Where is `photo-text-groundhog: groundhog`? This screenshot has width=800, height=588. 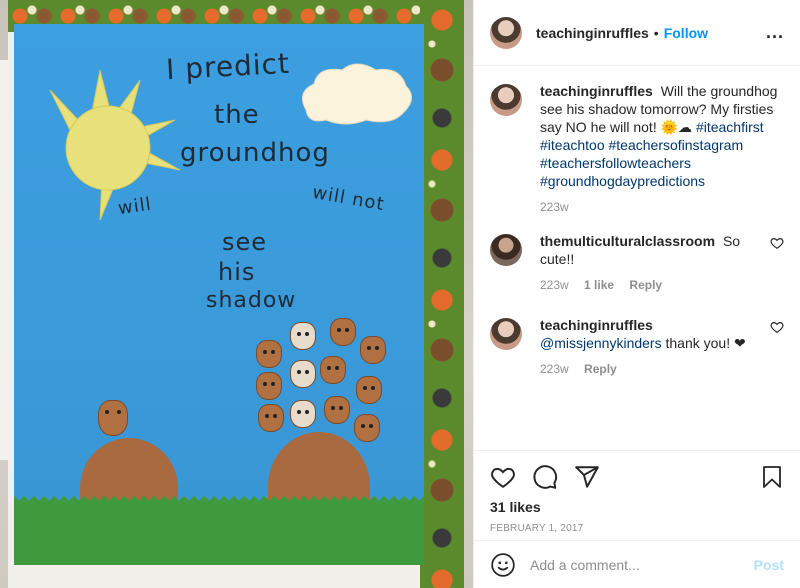
photo-text-groundhog: groundhog is located at coordinates (255, 153).